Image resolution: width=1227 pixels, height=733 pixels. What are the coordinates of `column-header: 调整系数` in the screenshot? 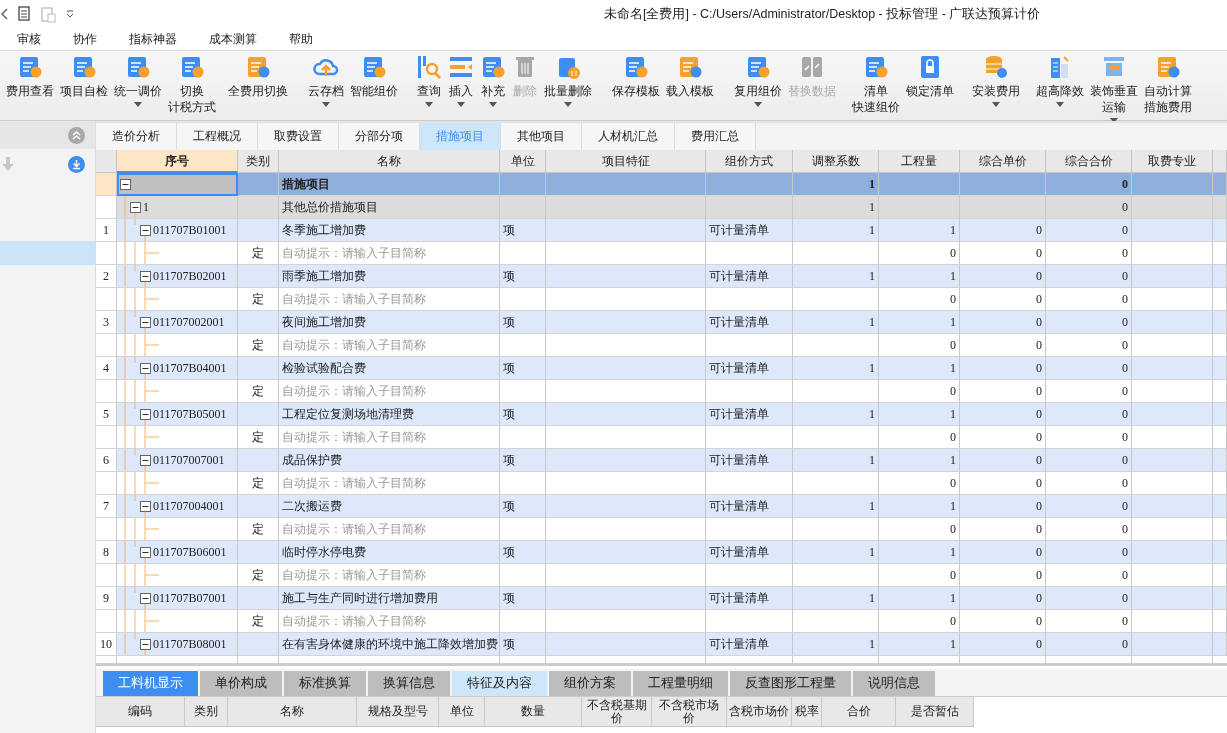 It's located at (836, 161).